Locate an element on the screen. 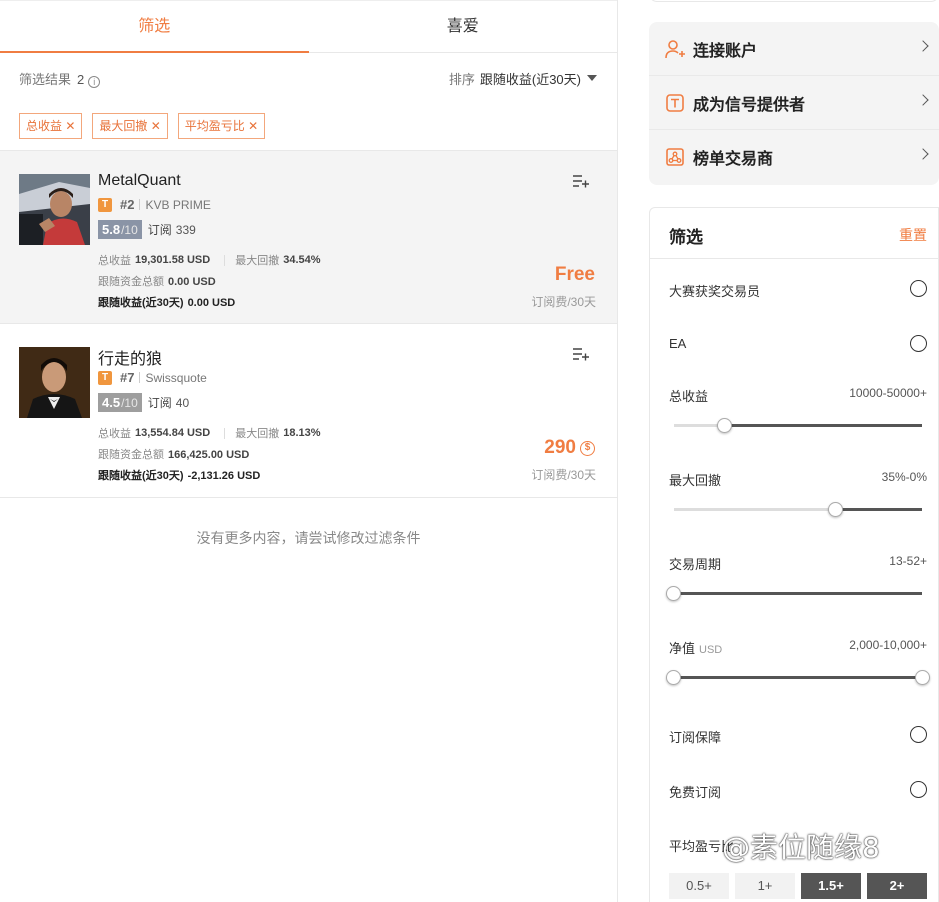 This screenshot has width=939, height=902. option-2: 2+ is located at coordinates (897, 886).